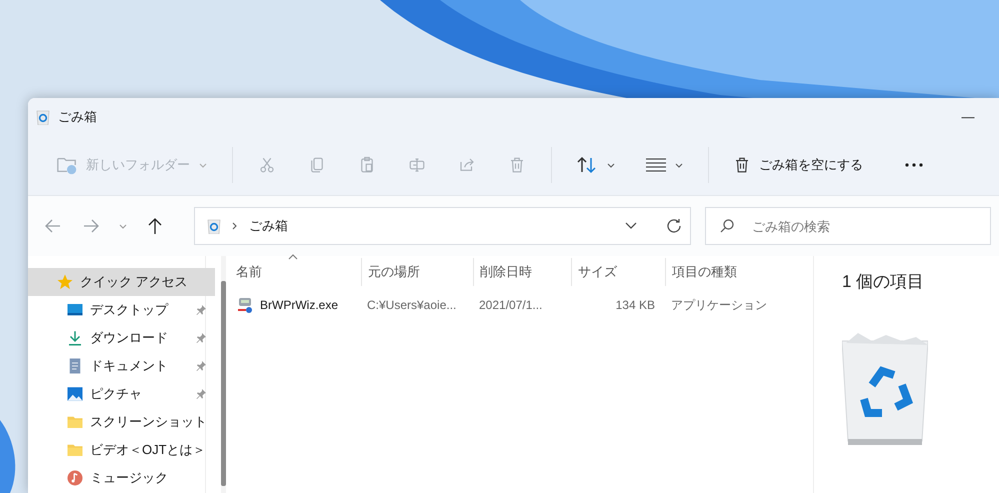 The height and width of the screenshot is (493, 999). What do you see at coordinates (522, 272) in the screenshot?
I see `column-header: 削除日時` at bounding box center [522, 272].